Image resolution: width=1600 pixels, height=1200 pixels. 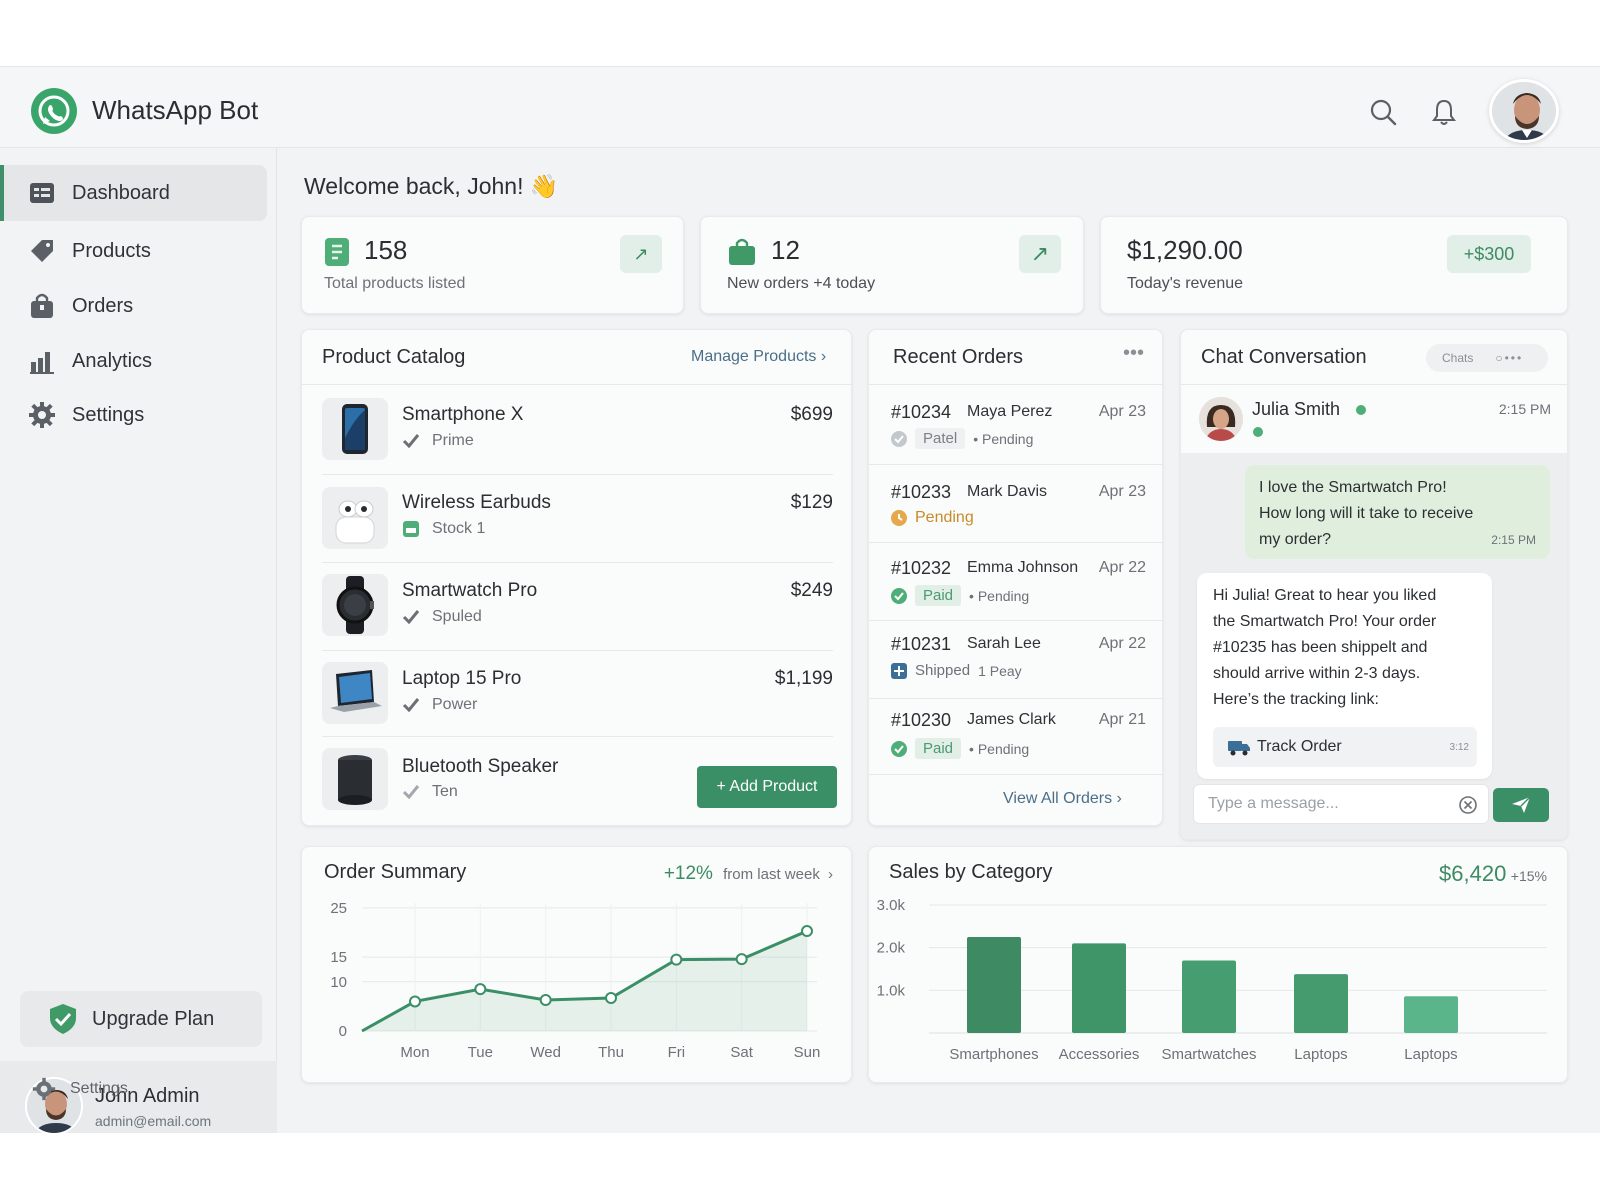 What do you see at coordinates (1383, 112) in the screenshot?
I see `search-icon` at bounding box center [1383, 112].